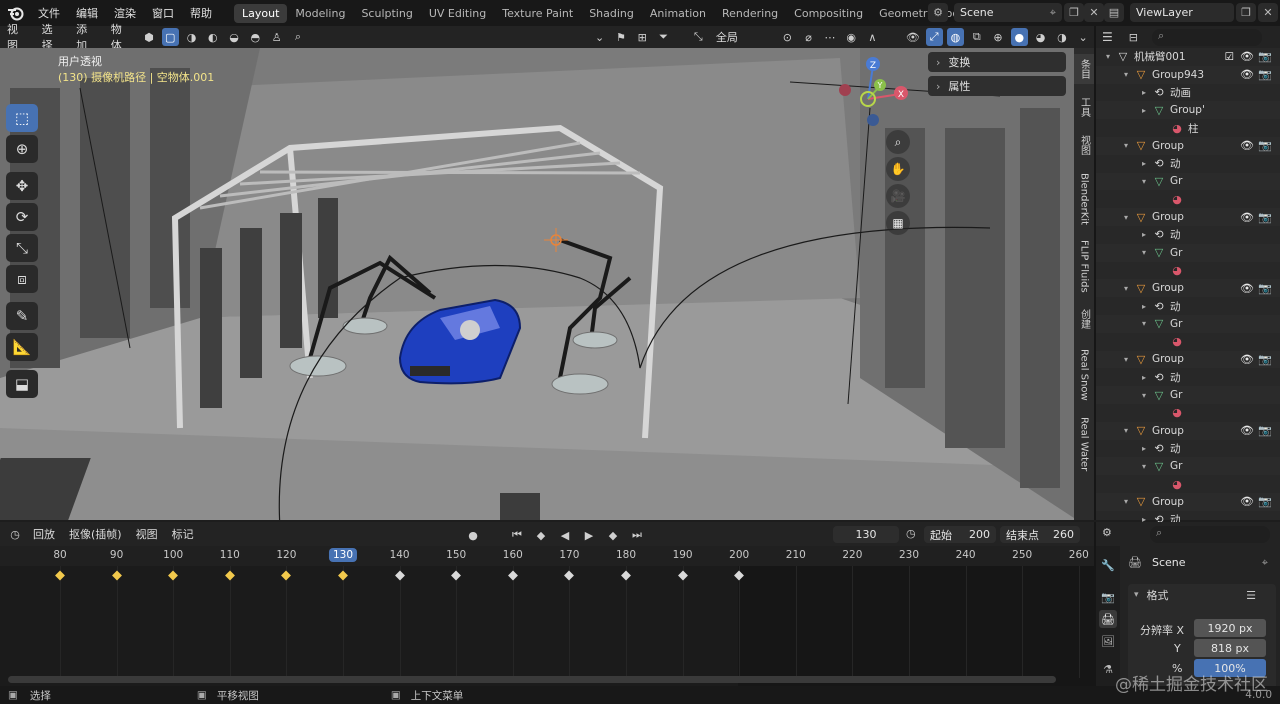  I want to click on output-tab-icon: 🖨, so click(1108, 619).